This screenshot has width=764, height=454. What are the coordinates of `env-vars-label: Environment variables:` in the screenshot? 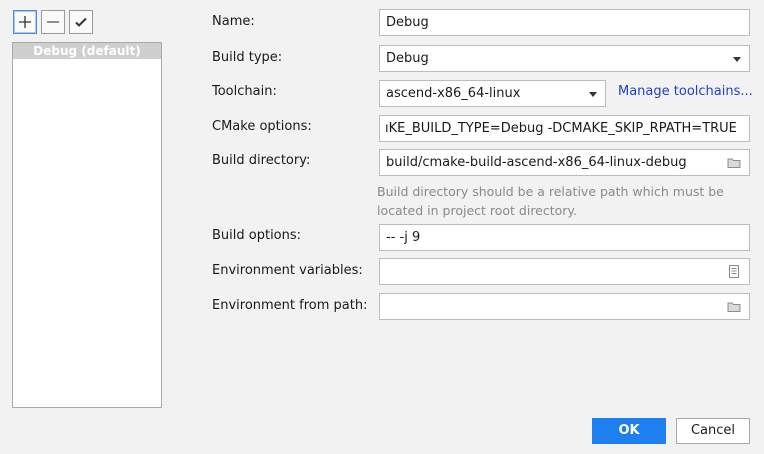 It's located at (287, 270).